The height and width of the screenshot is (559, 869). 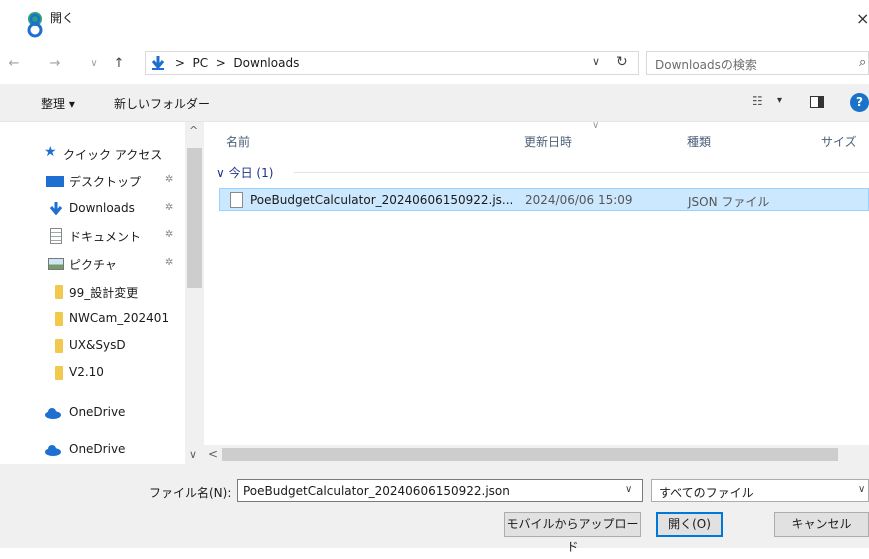 I want to click on column-size: サイズ, so click(x=839, y=141).